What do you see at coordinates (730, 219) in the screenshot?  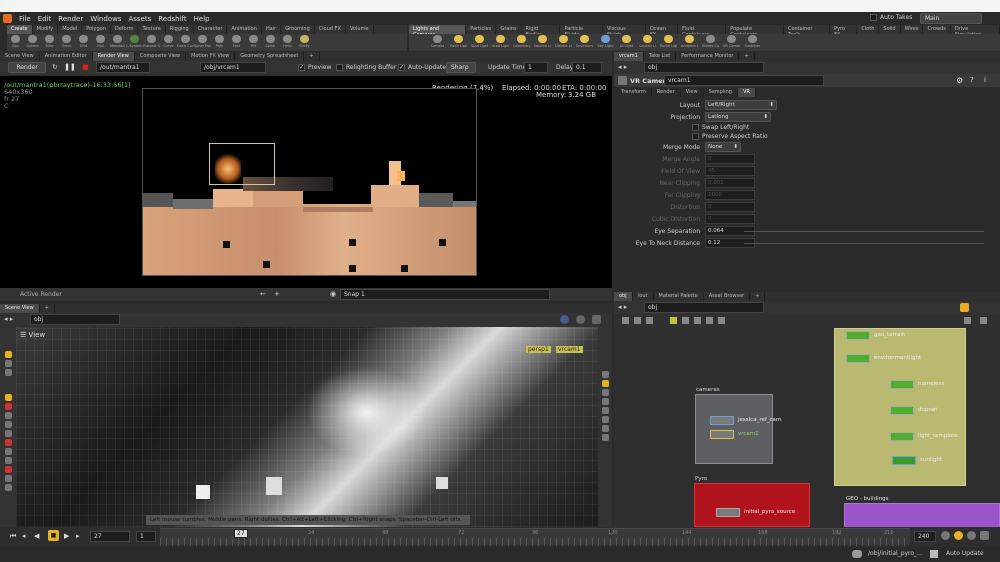 I see `cubic-distortion-field: 0` at bounding box center [730, 219].